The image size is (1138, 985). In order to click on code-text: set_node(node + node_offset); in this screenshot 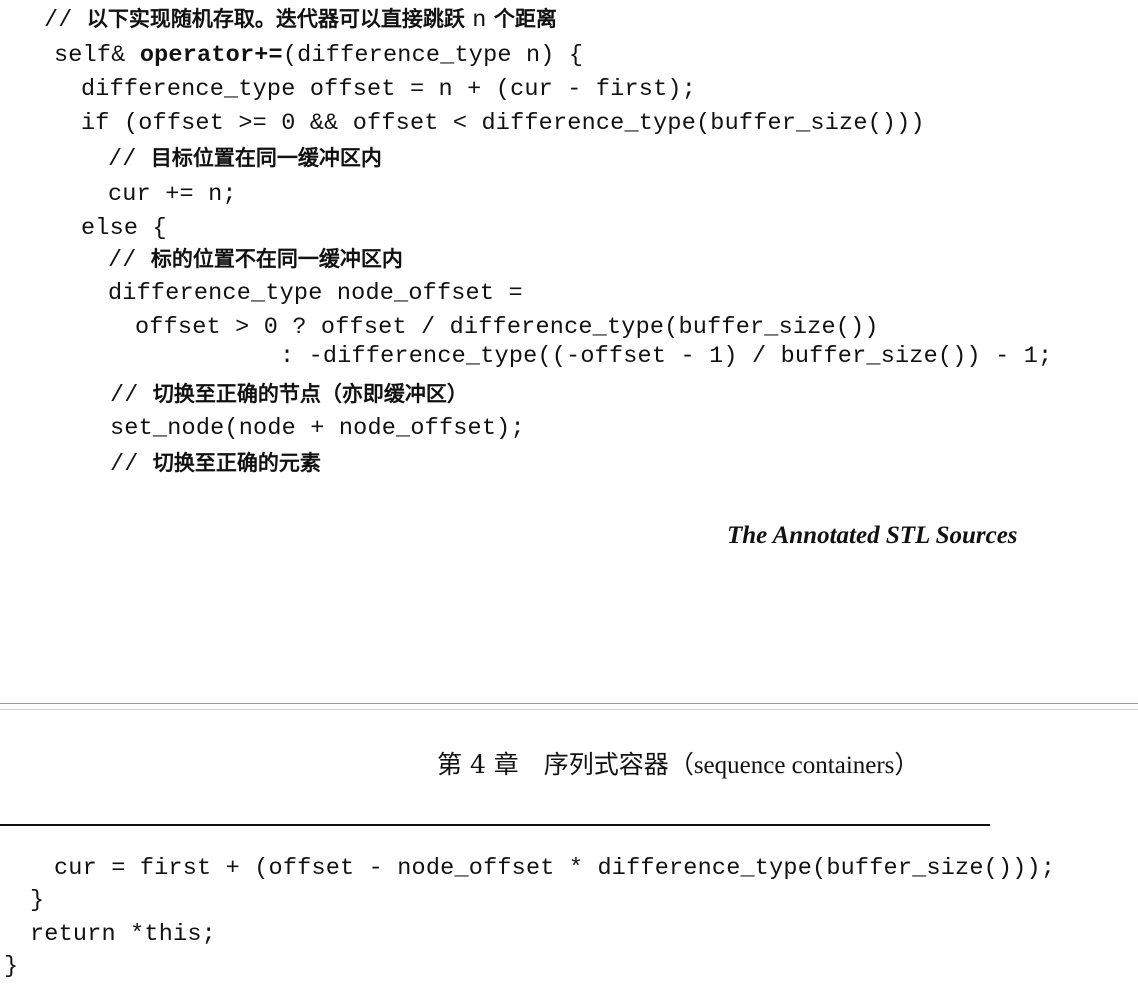, I will do `click(317, 428)`.